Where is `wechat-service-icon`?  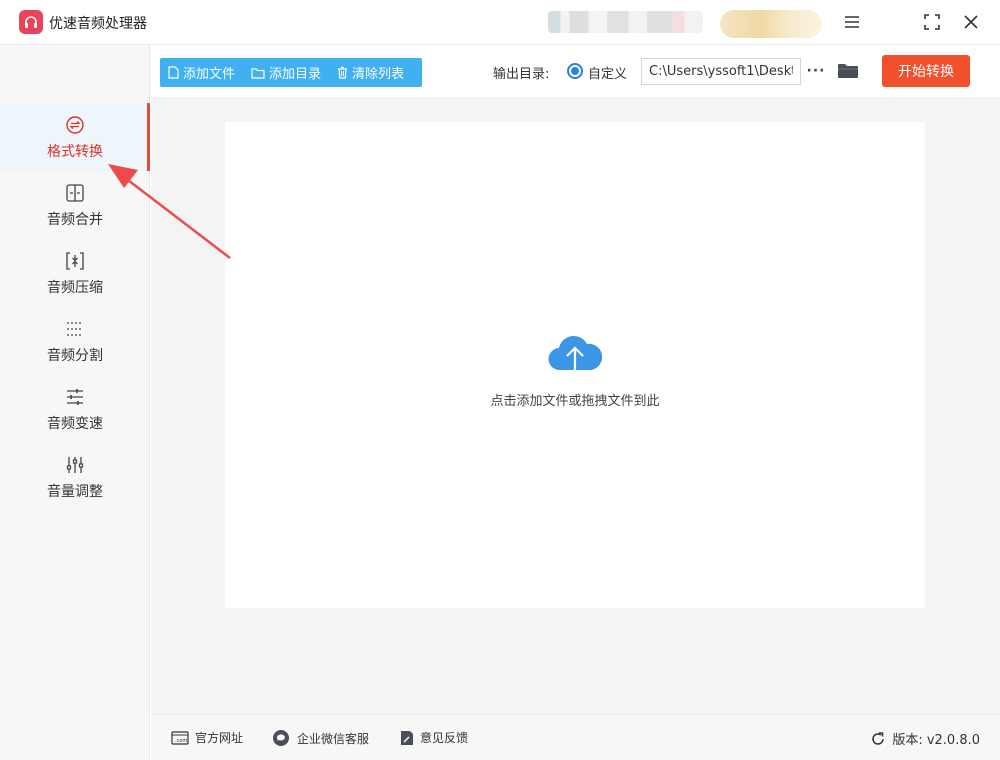 wechat-service-icon is located at coordinates (281, 738).